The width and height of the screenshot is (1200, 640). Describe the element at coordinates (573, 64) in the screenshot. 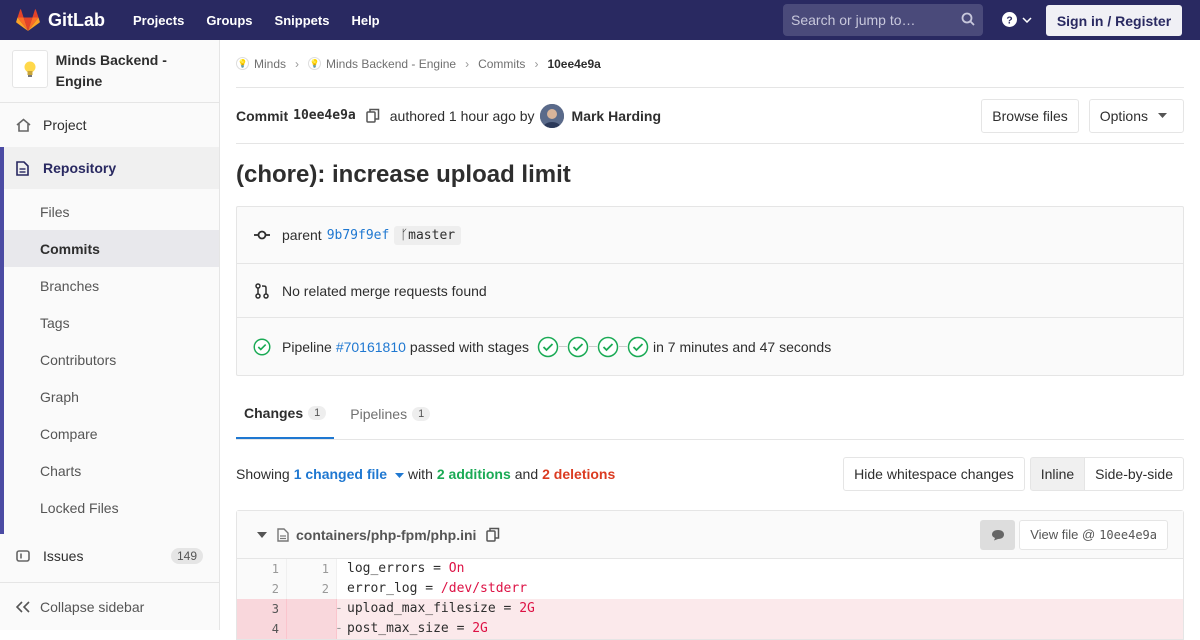

I see `breadcrumb-current: 10ee4e9a` at that location.